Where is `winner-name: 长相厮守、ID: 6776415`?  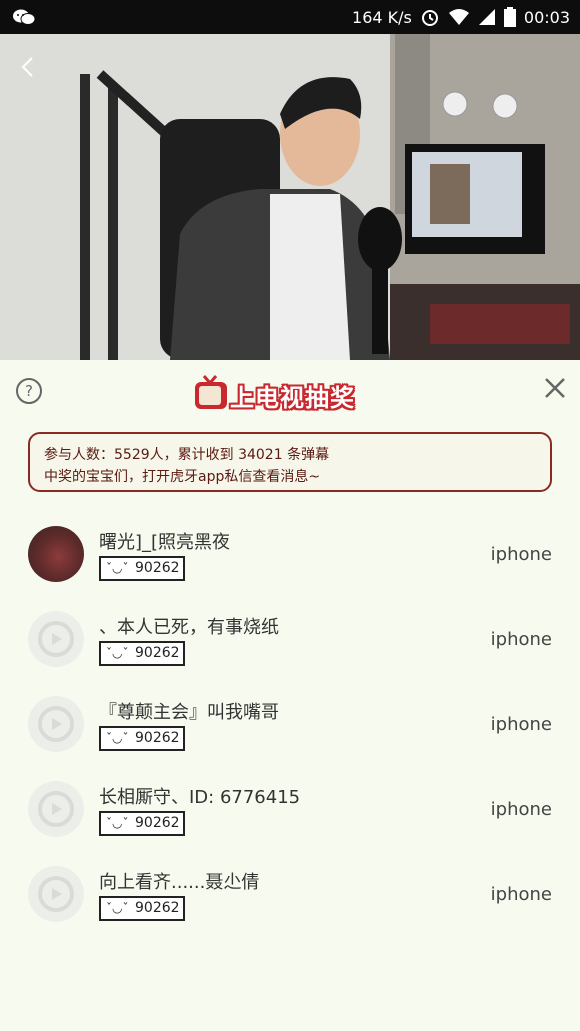
winner-name: 长相厮守、ID: 6776415 is located at coordinates (200, 797).